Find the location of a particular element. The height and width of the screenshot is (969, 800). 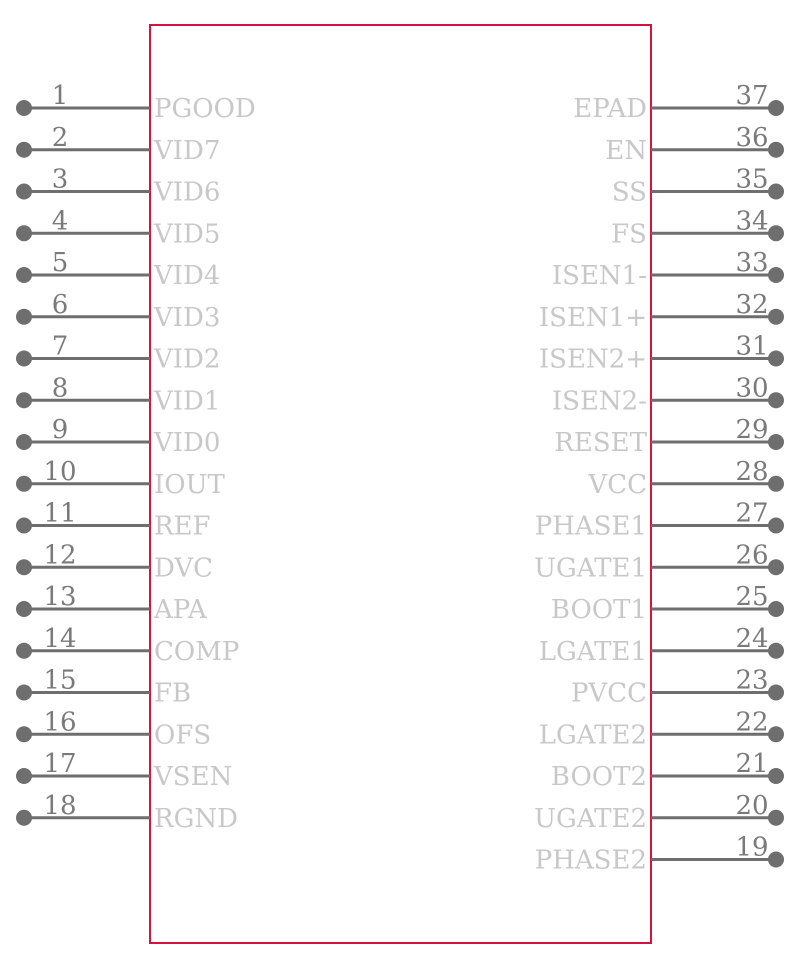

pin-name: VID6 is located at coordinates (186, 193).